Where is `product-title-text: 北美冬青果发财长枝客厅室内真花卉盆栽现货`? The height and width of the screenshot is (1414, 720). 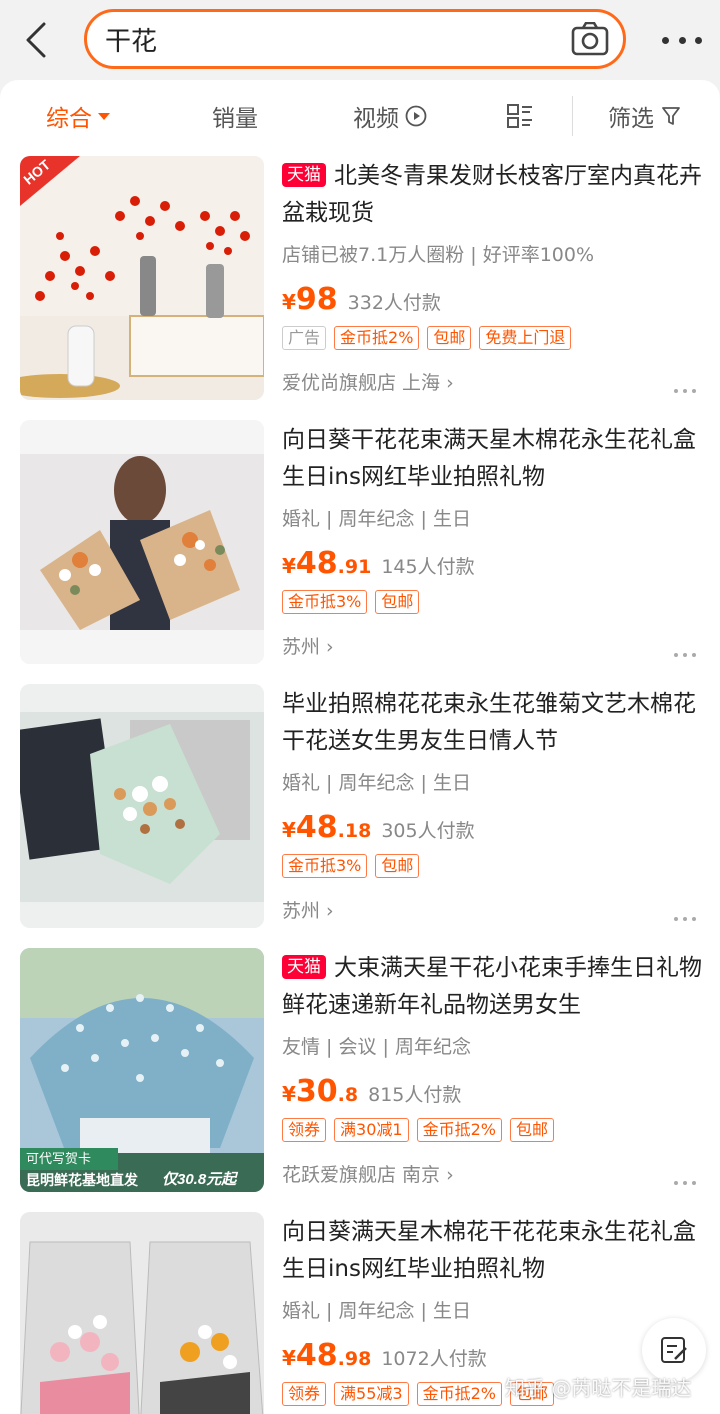
product-title-text: 北美冬青果发财长枝客厅室内真花卉盆栽现货 is located at coordinates (492, 194).